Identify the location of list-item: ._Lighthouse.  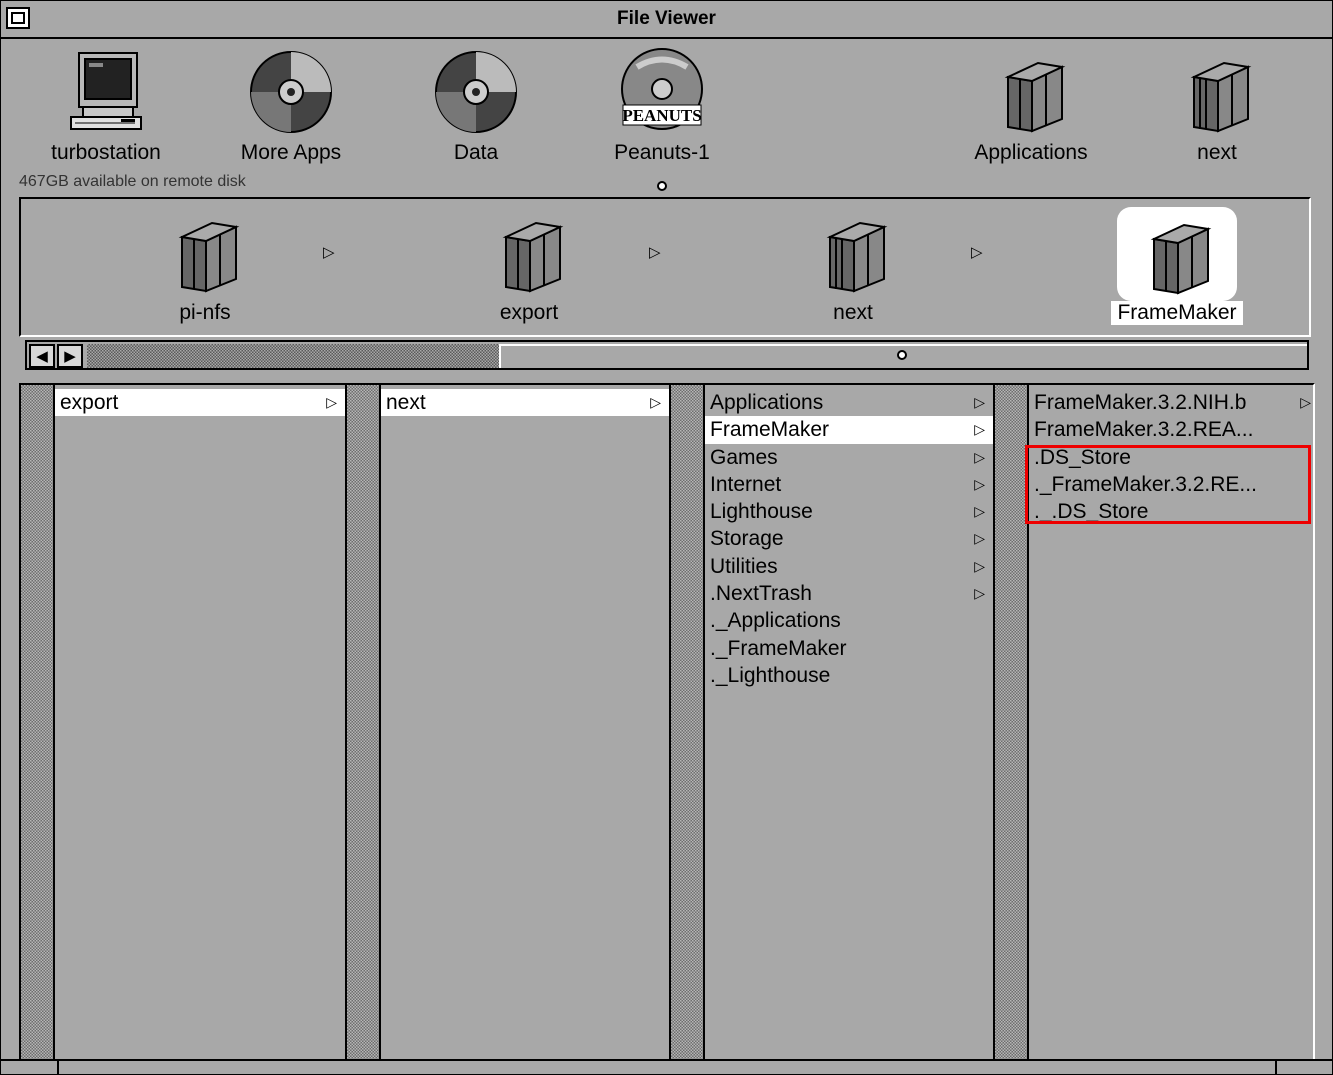
(849, 675).